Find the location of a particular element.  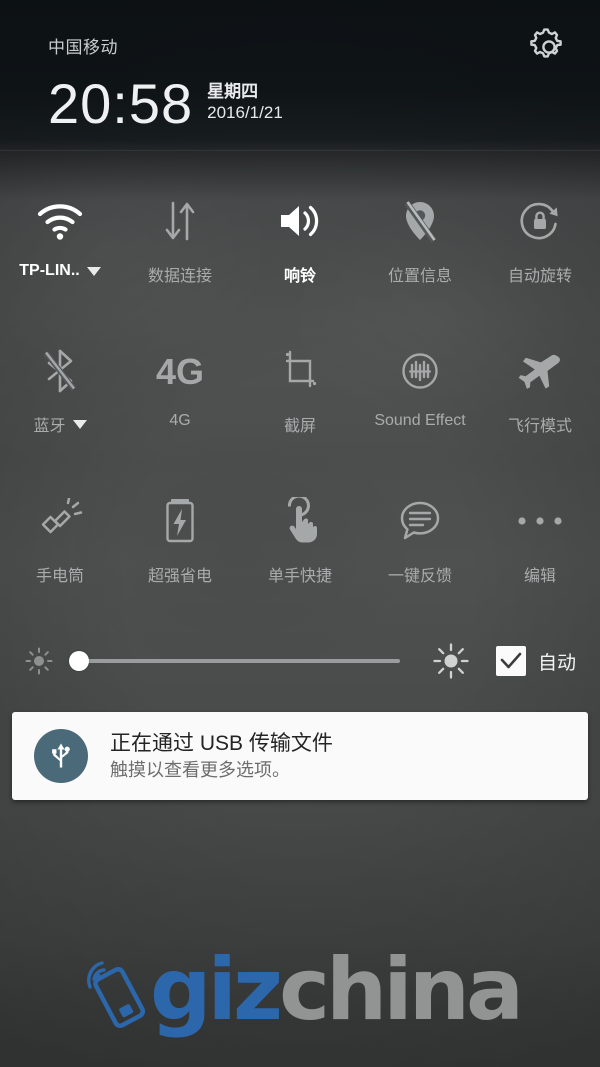

slider-thumb is located at coordinates (78, 661).